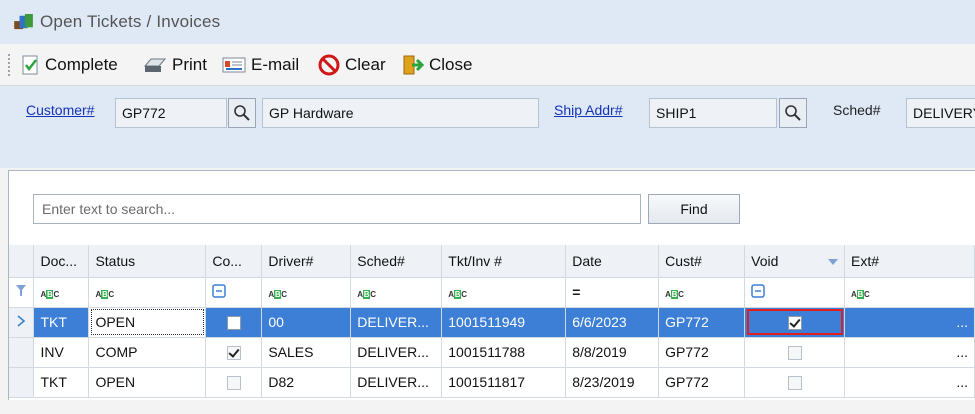 This screenshot has width=975, height=414. What do you see at coordinates (588, 110) in the screenshot?
I see `ship-addr-link: Ship Addr#` at bounding box center [588, 110].